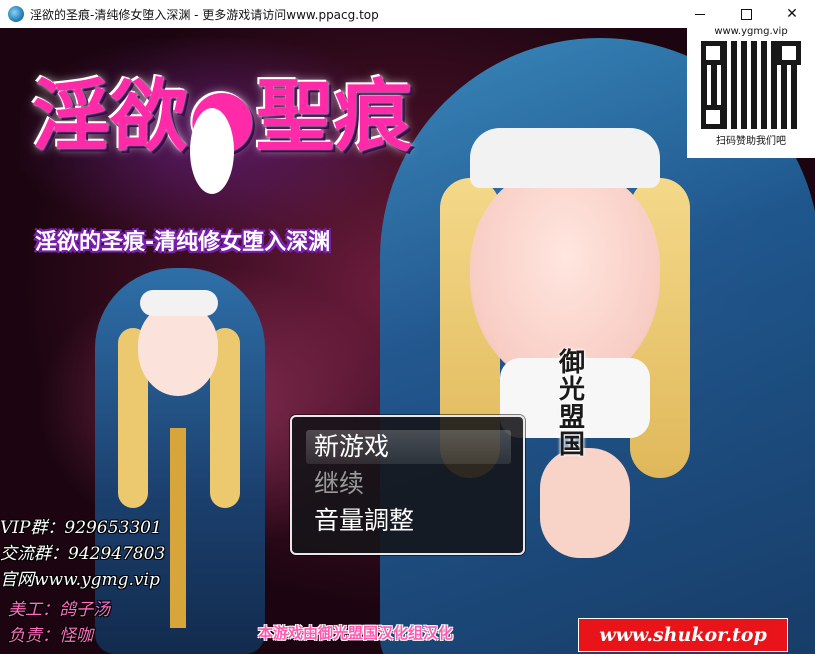 Image resolution: width=815 pixels, height=654 pixels. What do you see at coordinates (408, 521) in the screenshot?
I see `menu-volume-settings: 音量調整` at bounding box center [408, 521].